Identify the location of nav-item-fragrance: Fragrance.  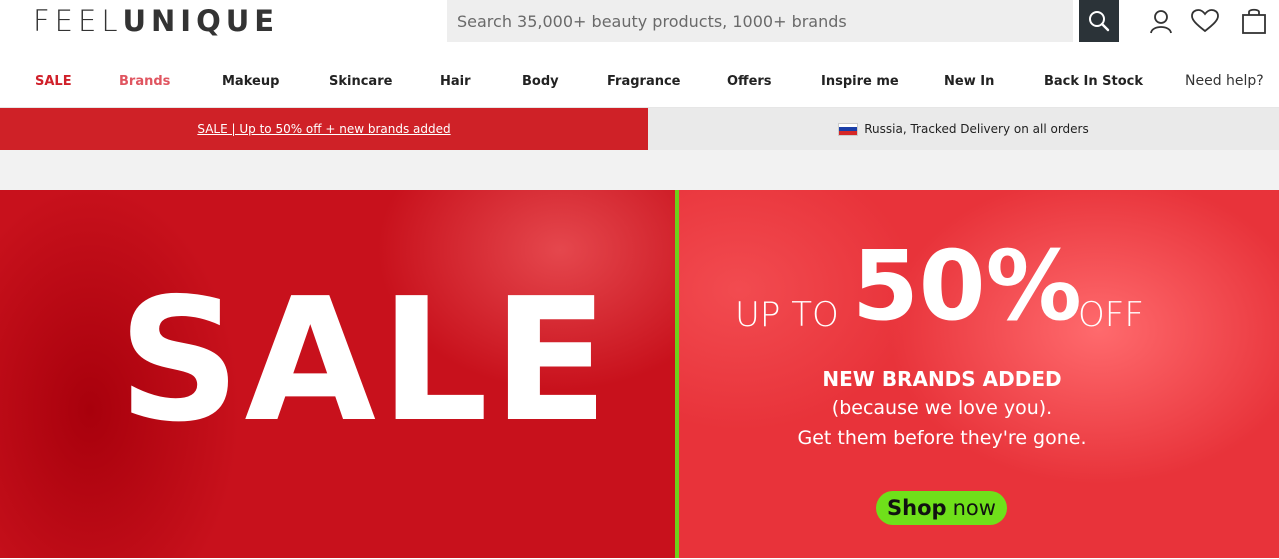
(644, 81).